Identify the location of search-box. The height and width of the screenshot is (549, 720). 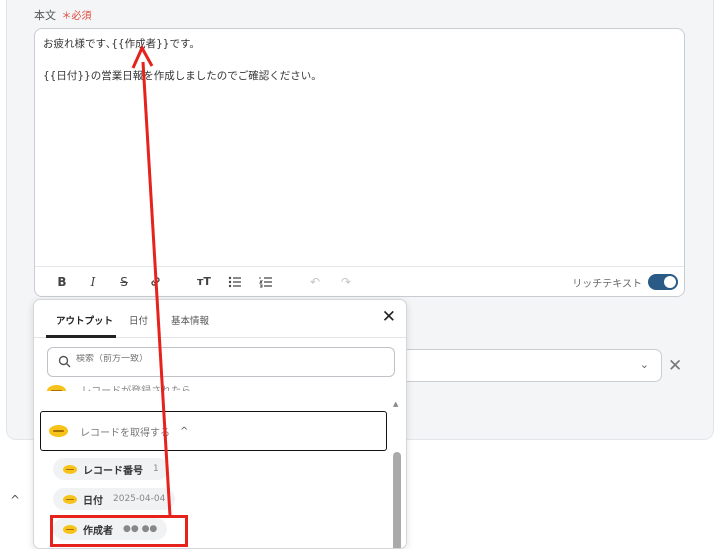
(221, 362).